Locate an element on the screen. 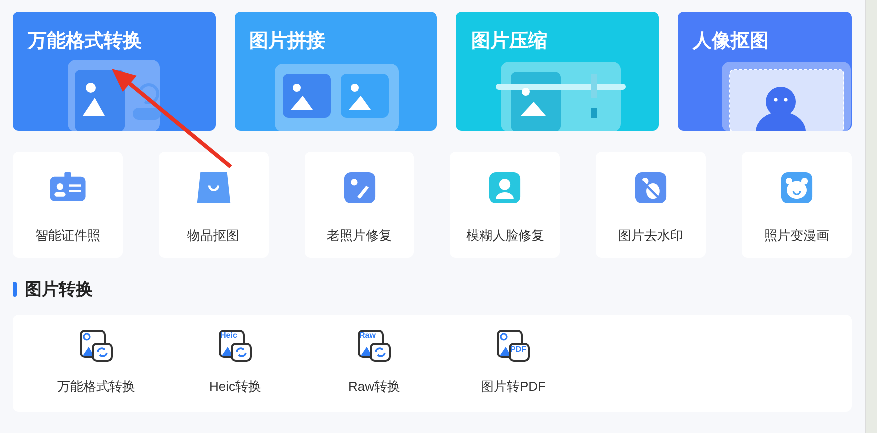 Image resolution: width=877 pixels, height=433 pixels. tool-label: 图片去水印 is located at coordinates (651, 236).